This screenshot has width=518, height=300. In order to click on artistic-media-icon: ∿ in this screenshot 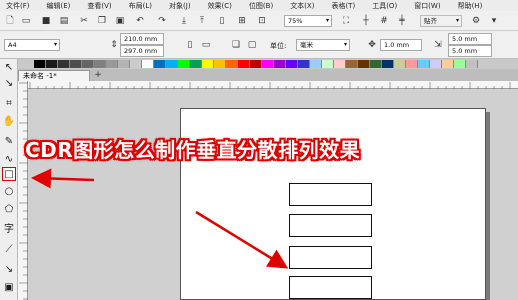, I will do `click(9, 160)`.